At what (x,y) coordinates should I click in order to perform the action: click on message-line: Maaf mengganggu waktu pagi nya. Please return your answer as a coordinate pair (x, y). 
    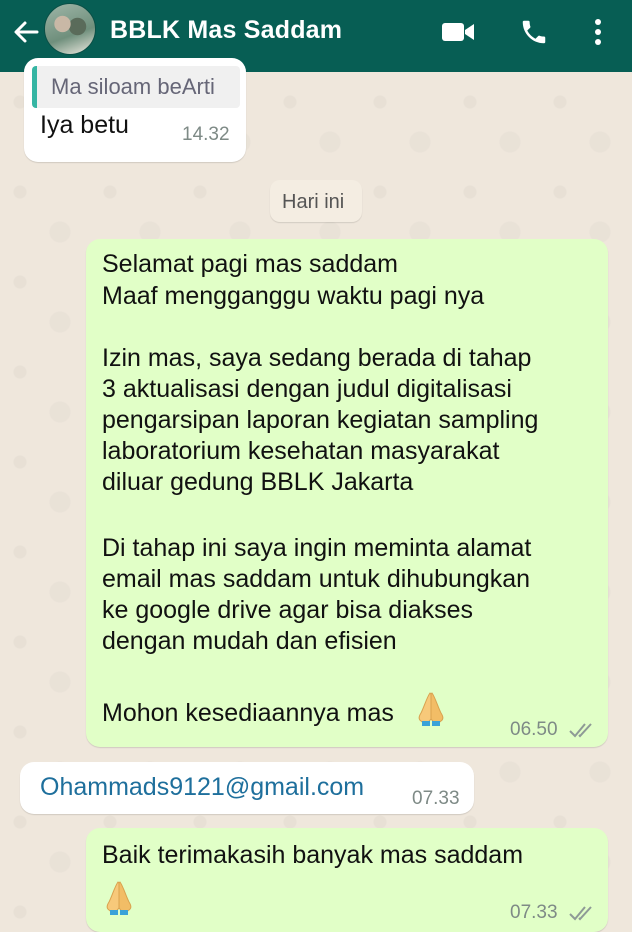
    Looking at the image, I should click on (293, 296).